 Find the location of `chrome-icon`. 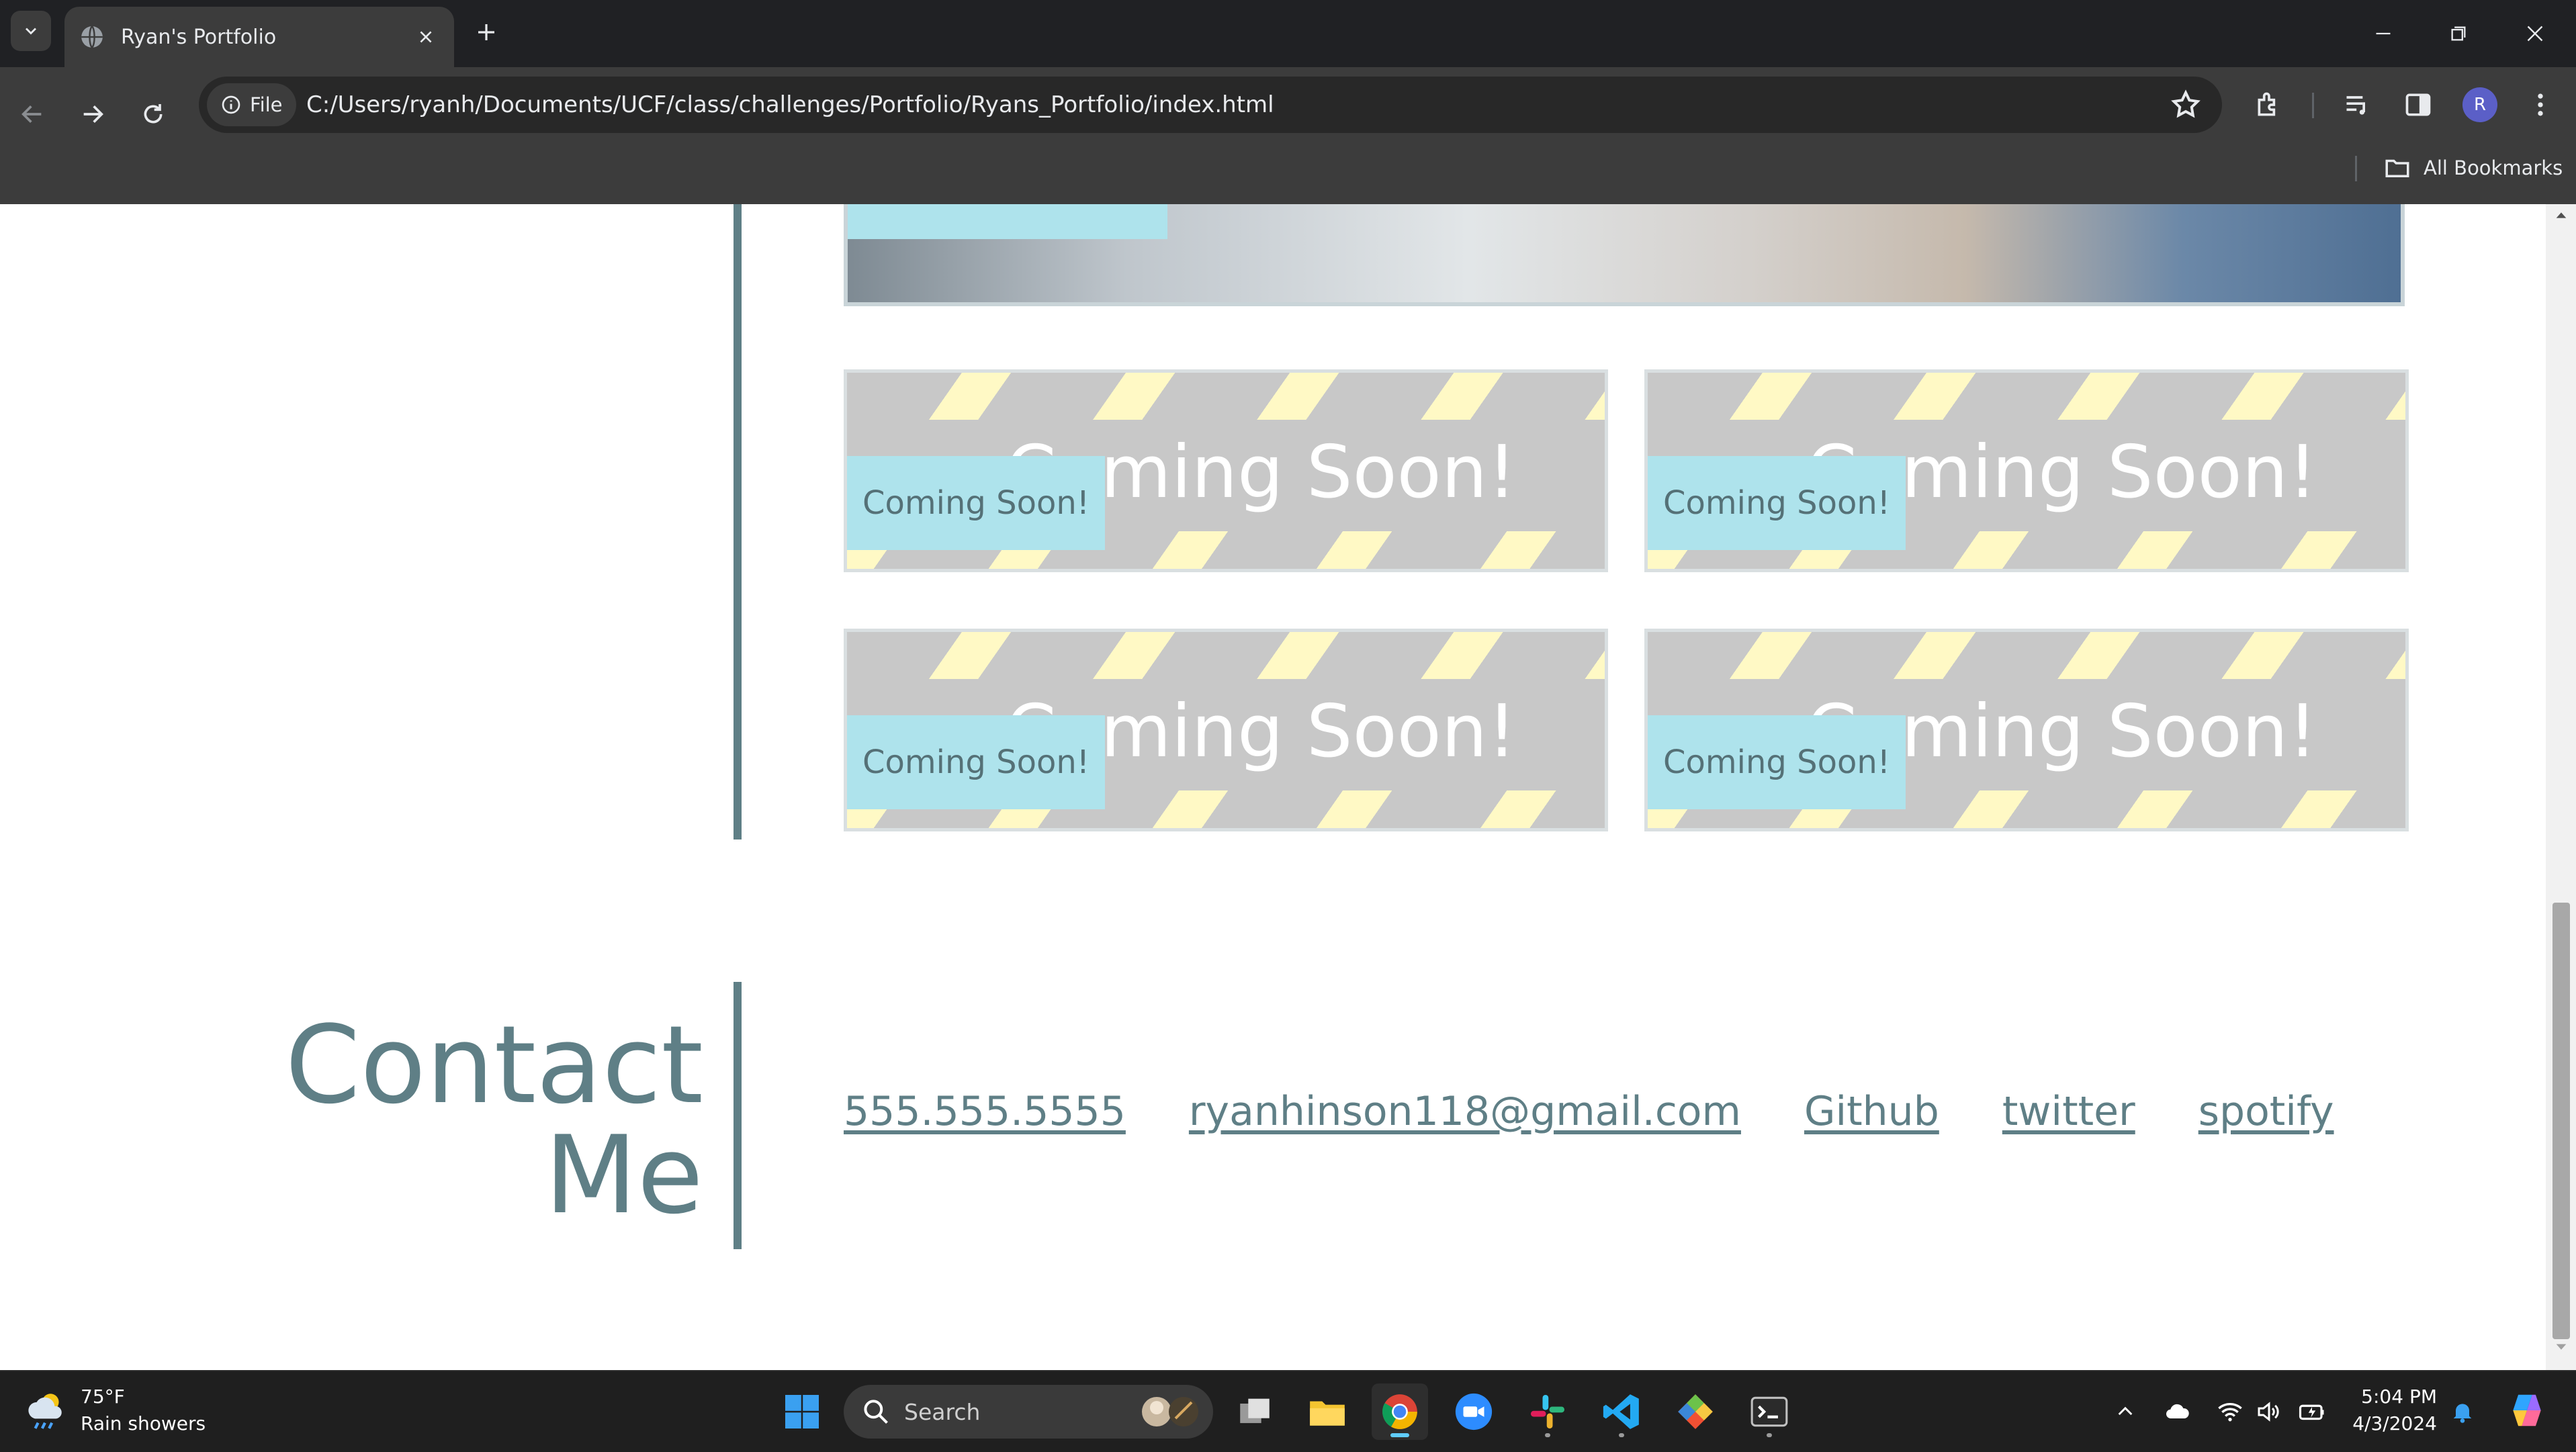

chrome-icon is located at coordinates (1400, 1412).